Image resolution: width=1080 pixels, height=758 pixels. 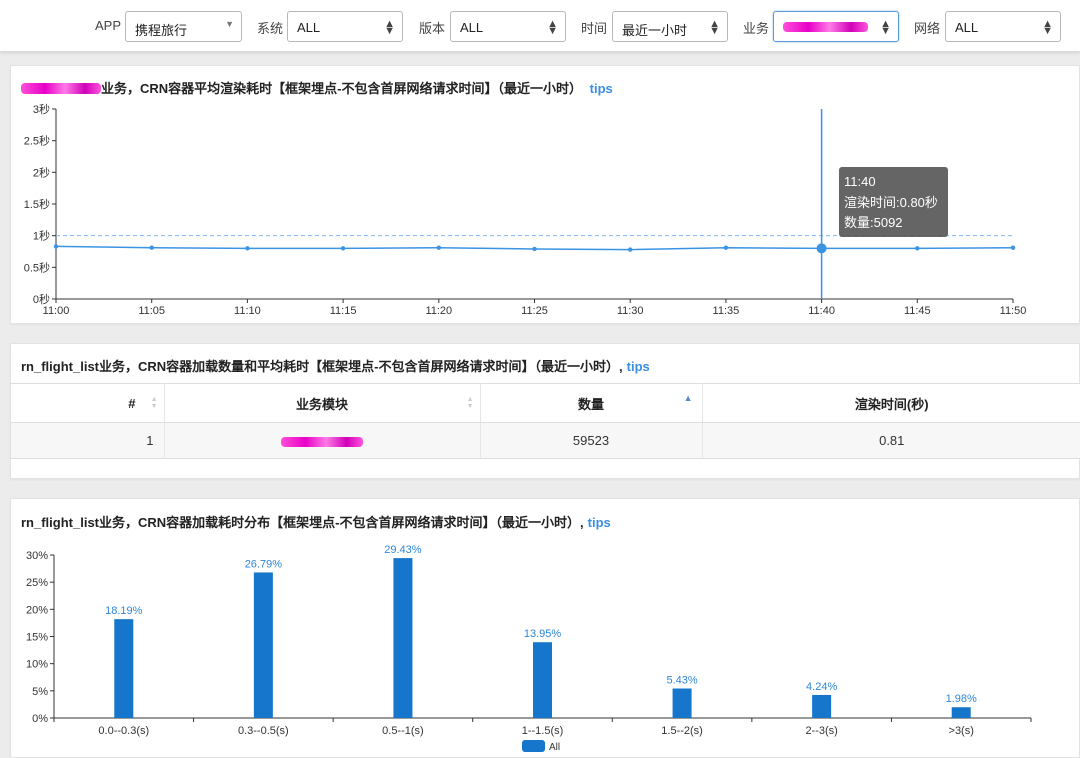 What do you see at coordinates (821, 731) in the screenshot?
I see `x-tick-label: 2--3(s)` at bounding box center [821, 731].